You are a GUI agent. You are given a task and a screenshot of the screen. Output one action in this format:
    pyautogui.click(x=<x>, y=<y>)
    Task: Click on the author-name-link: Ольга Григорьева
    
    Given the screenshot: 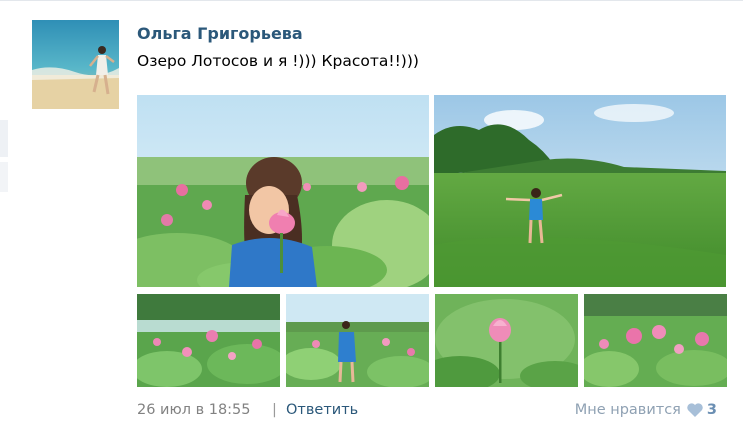 What is the action you would take?
    pyautogui.click(x=220, y=33)
    